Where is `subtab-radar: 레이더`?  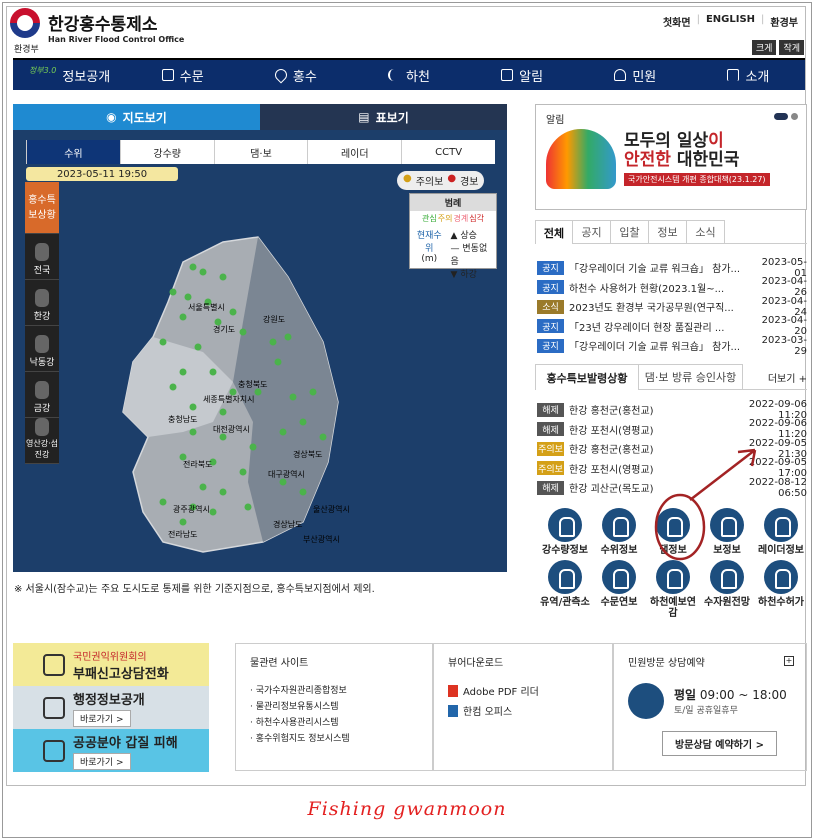 subtab-radar: 레이더 is located at coordinates (354, 152).